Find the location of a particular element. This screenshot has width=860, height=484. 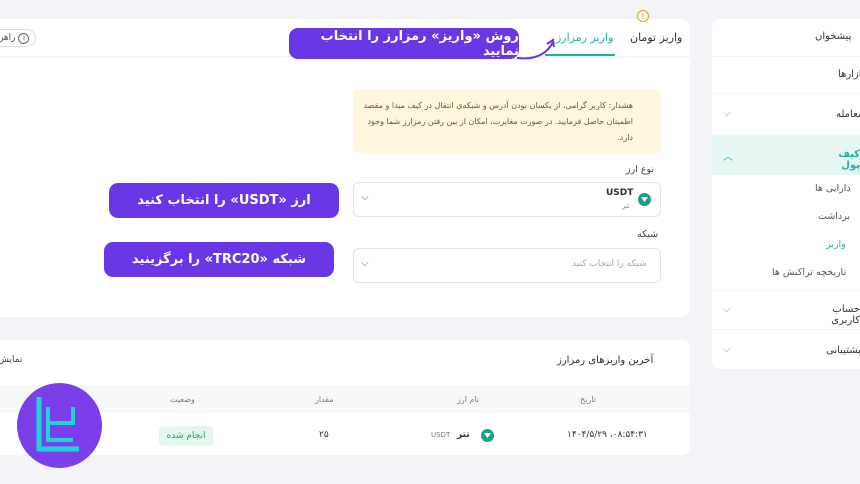

row-date: ۱۴۰۴/۵/۲۹ ،۰۸:۵۴:۳۱ is located at coordinates (607, 435).